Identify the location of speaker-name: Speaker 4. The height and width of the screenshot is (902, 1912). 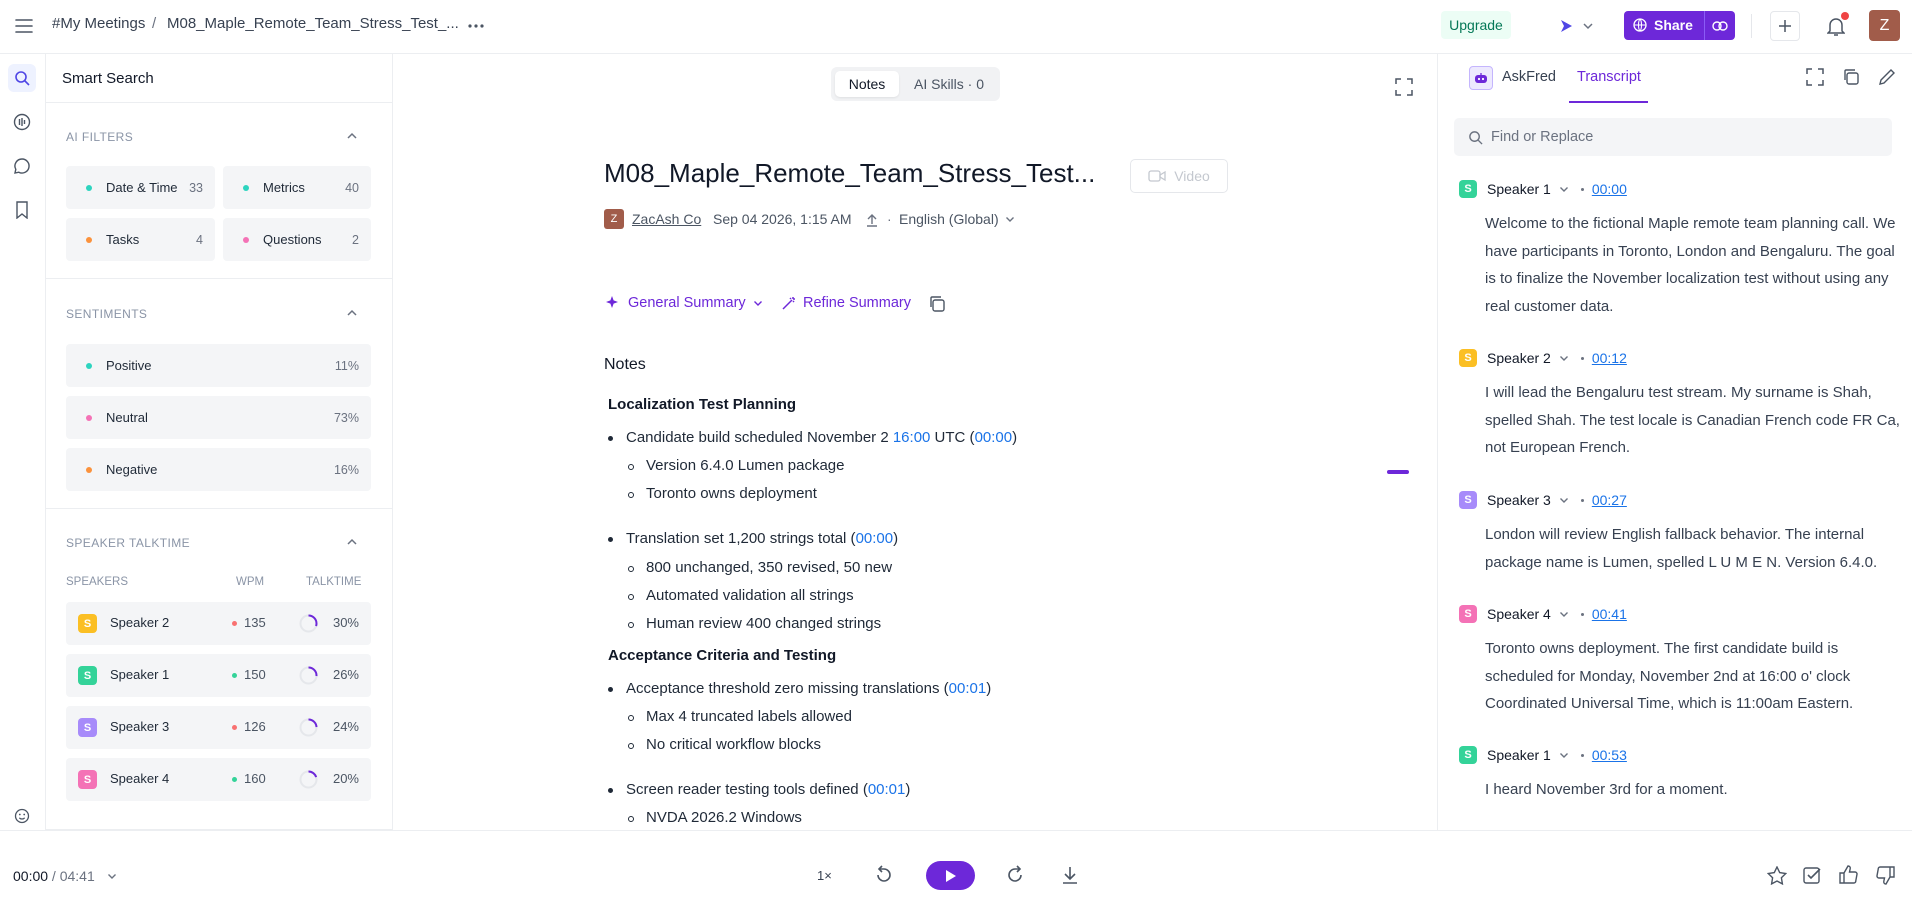
(1519, 614).